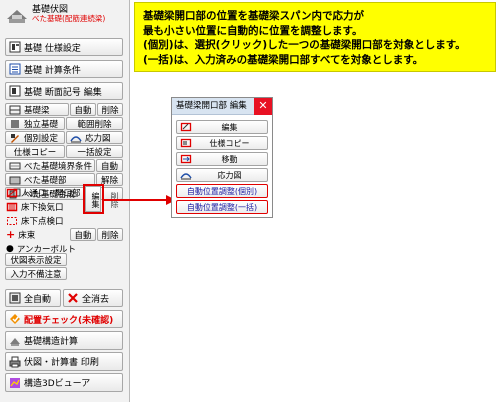 The image size is (500, 402). I want to click on foundation-beam-label: 基礎梁, so click(37, 110).